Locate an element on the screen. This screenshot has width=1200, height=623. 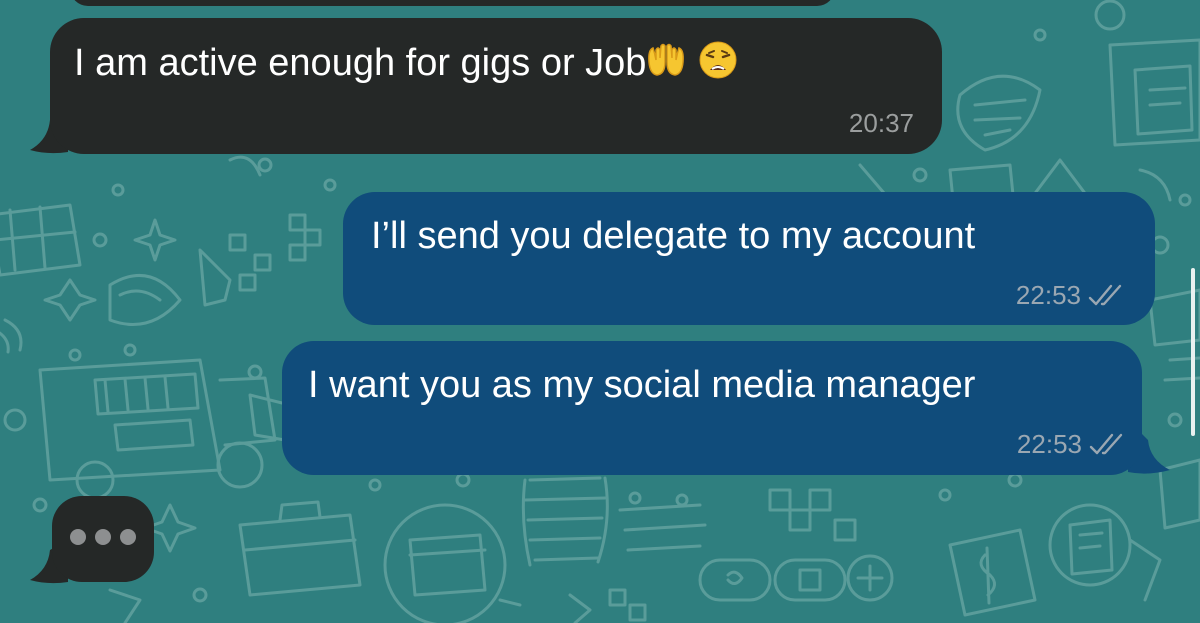
taco-doodle is located at coordinates (145, 299).